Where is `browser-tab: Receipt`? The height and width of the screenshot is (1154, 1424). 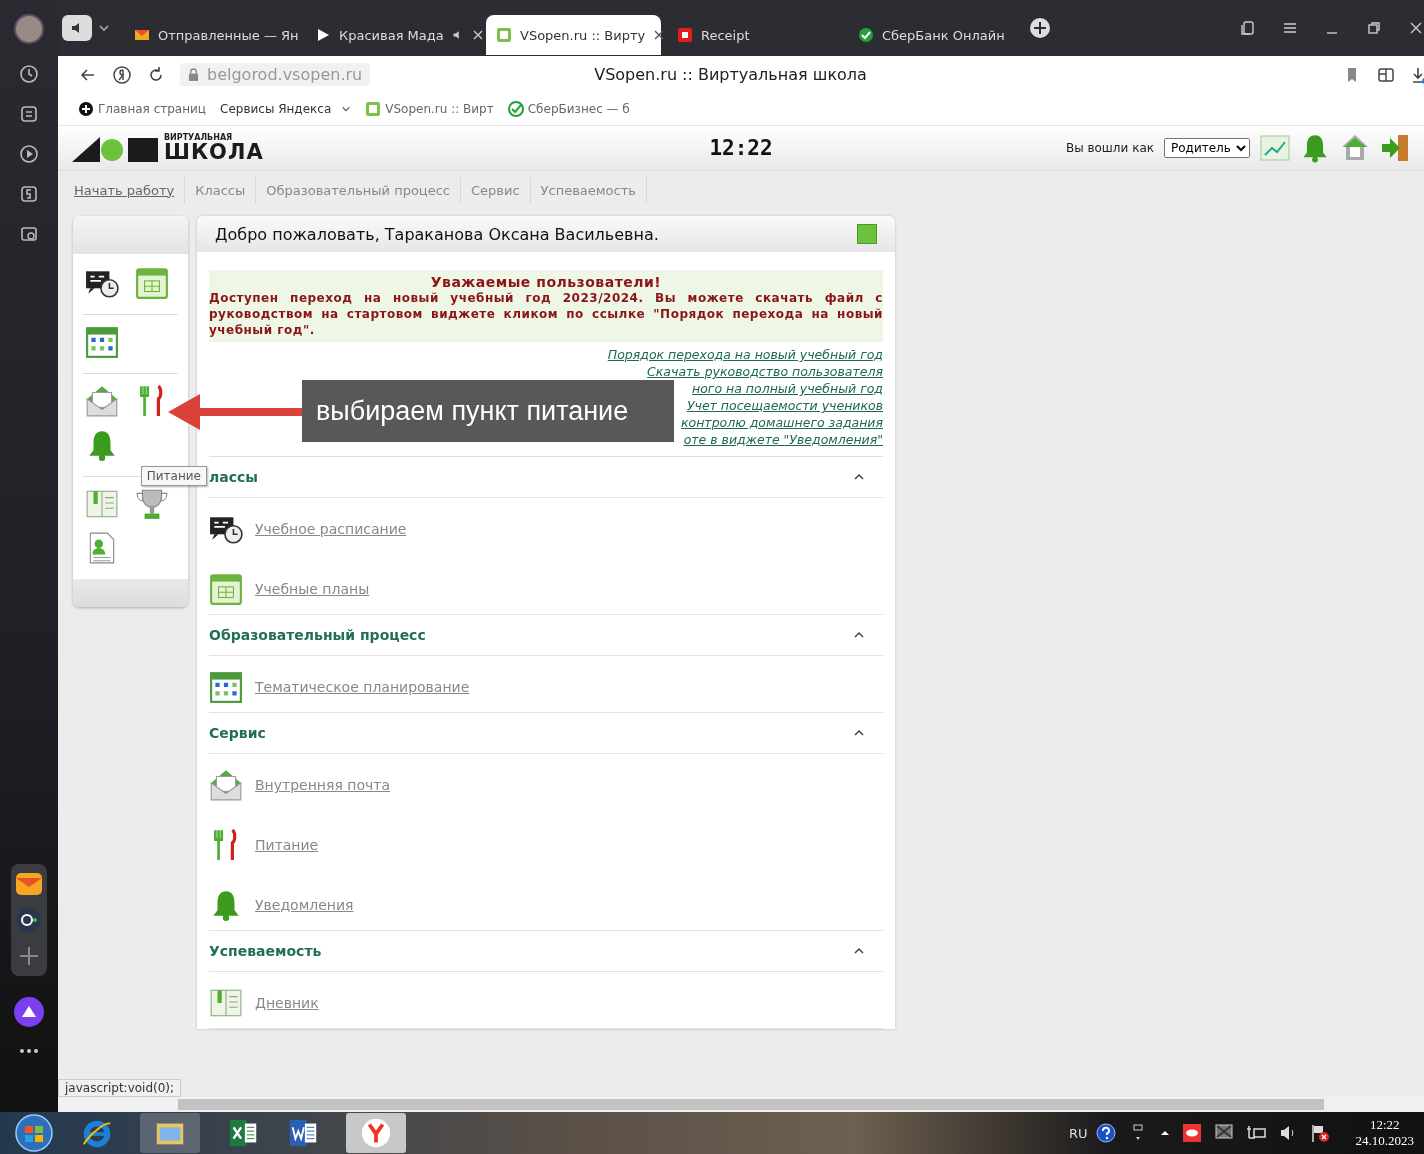
browser-tab: Receipt is located at coordinates (754, 35).